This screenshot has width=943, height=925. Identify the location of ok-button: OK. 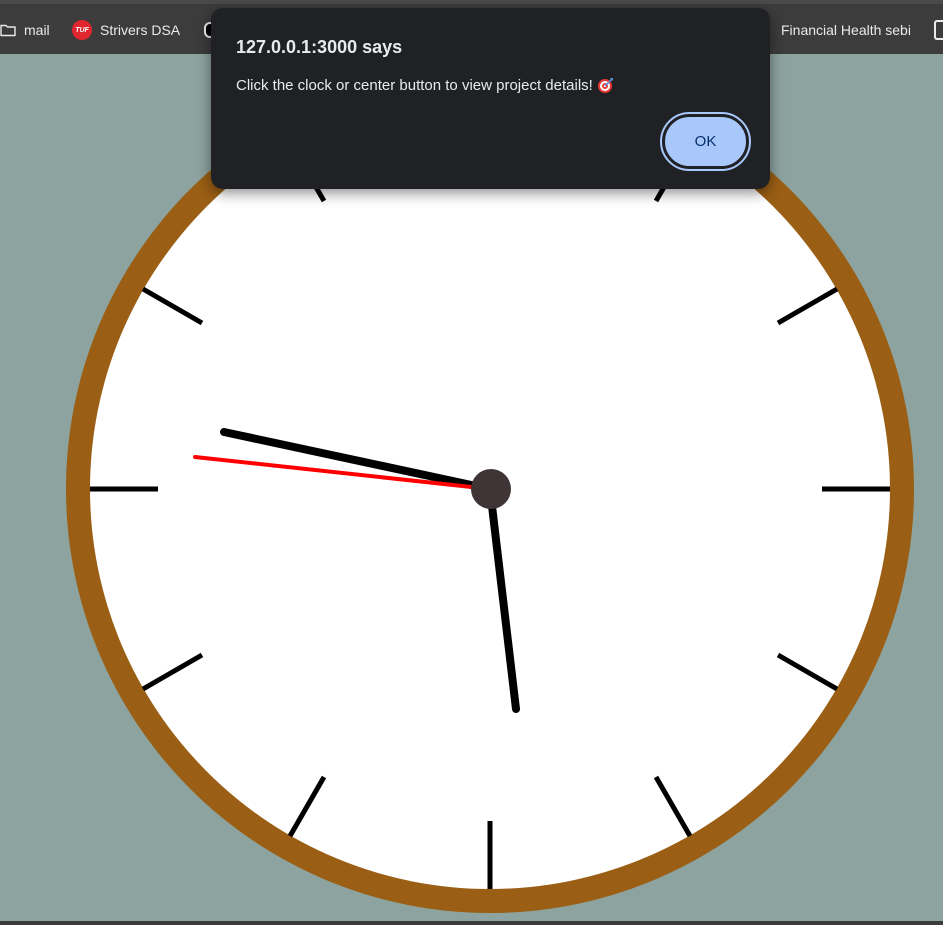
(705, 141).